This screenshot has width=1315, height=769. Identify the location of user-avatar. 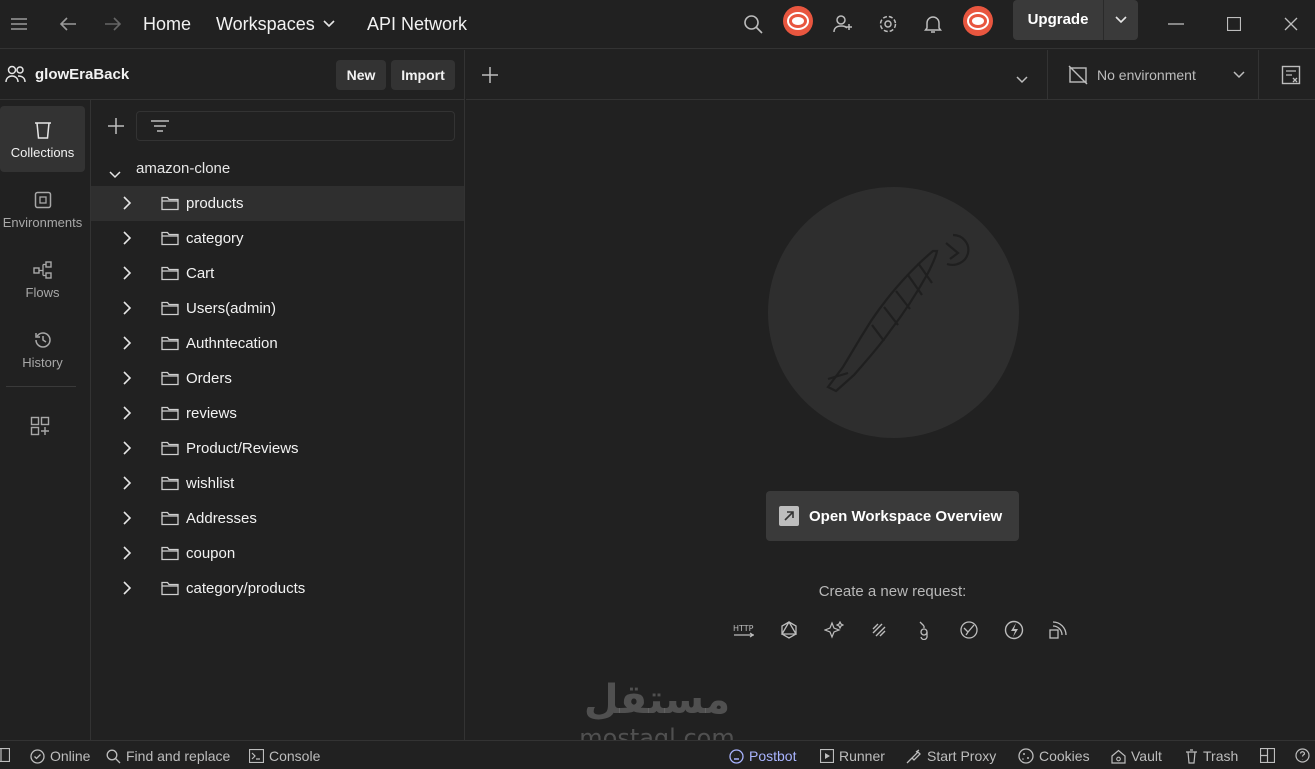
(978, 21).